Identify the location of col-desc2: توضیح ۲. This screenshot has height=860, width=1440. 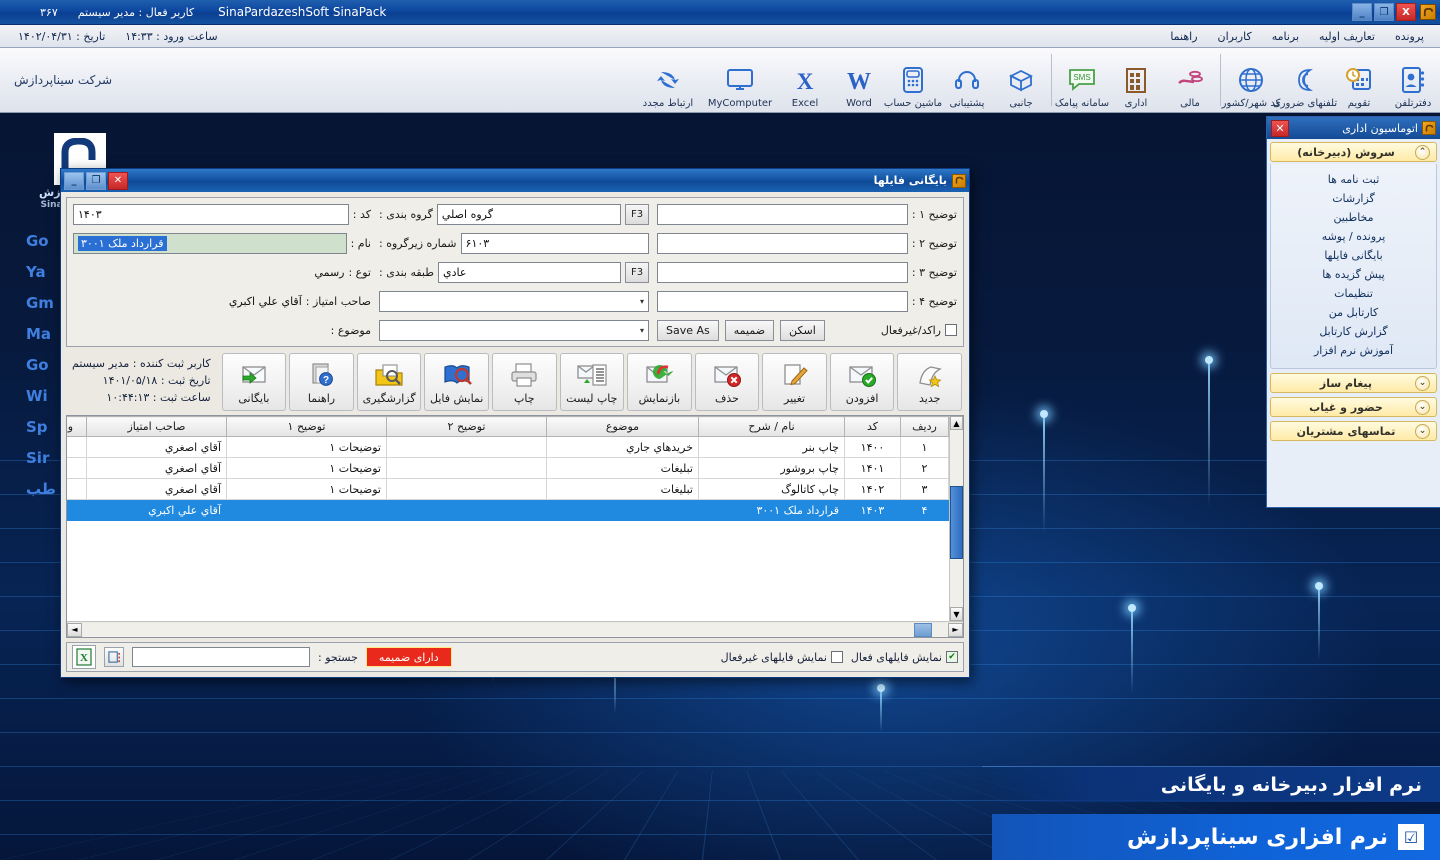
(466, 426).